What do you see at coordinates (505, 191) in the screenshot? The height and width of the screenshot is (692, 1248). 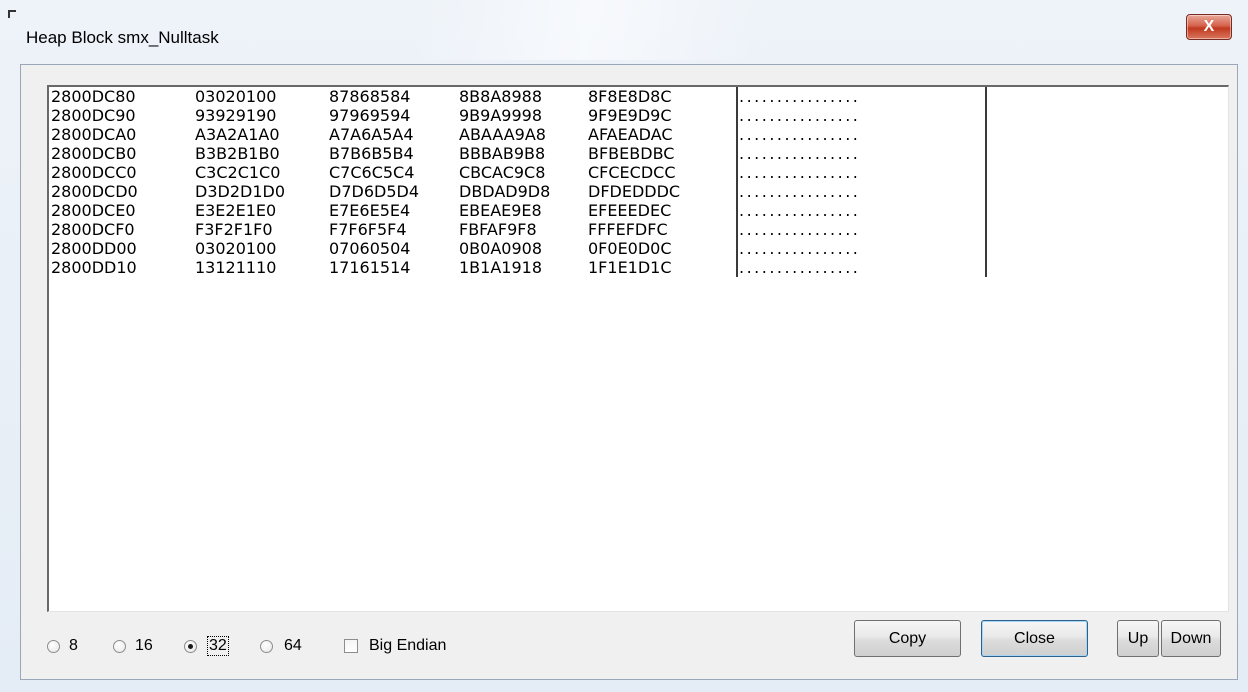 I see `dump-word: DBDAD9D8` at bounding box center [505, 191].